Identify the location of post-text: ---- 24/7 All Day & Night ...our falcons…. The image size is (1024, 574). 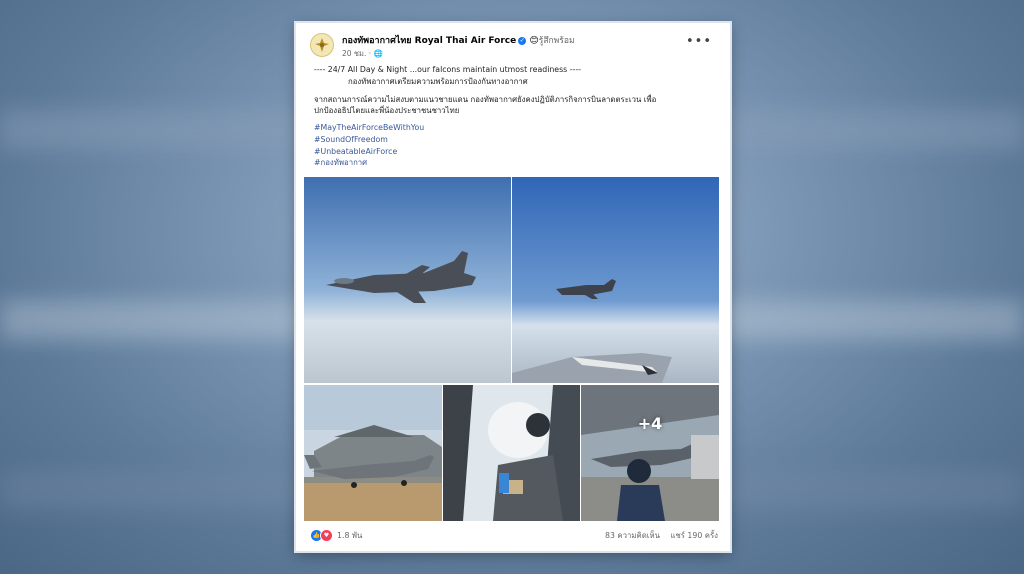
(514, 90).